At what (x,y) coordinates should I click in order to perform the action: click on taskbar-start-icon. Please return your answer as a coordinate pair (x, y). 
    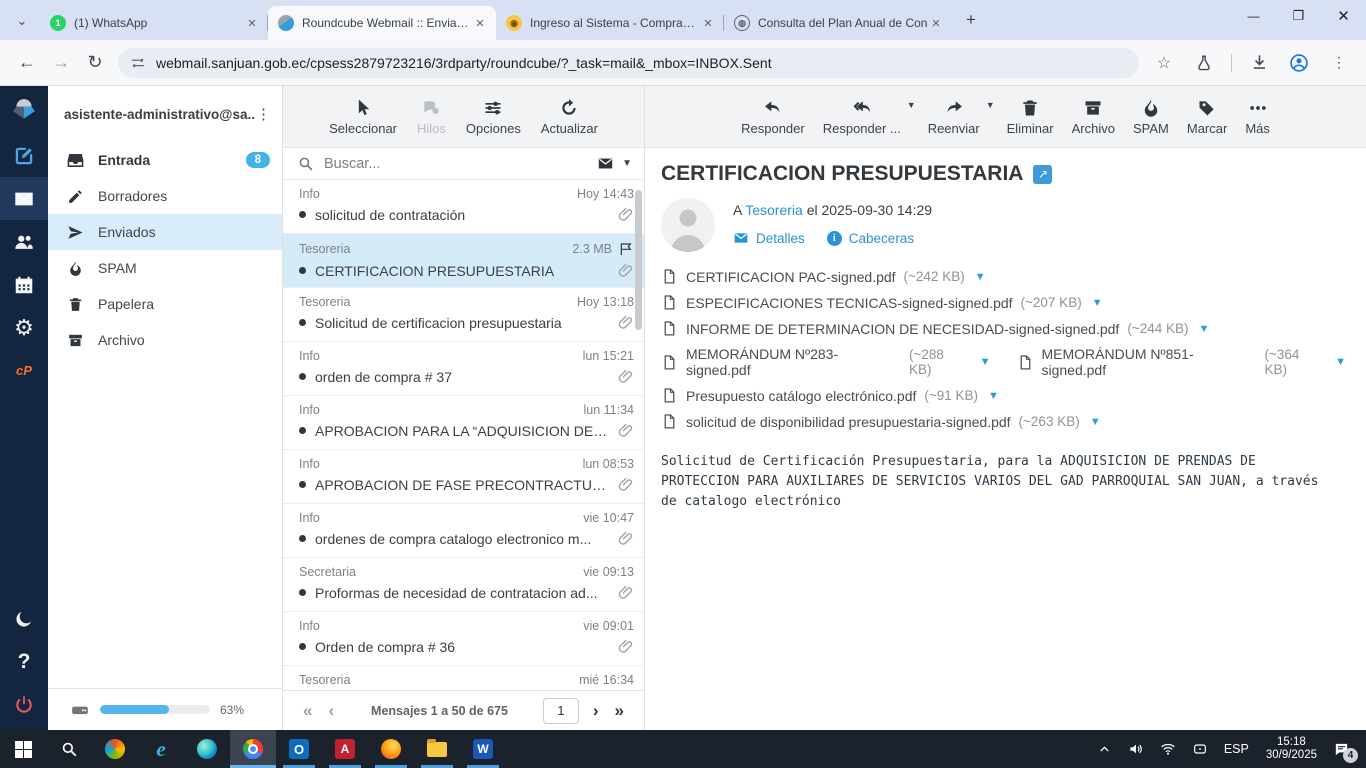
    Looking at the image, I should click on (23, 749).